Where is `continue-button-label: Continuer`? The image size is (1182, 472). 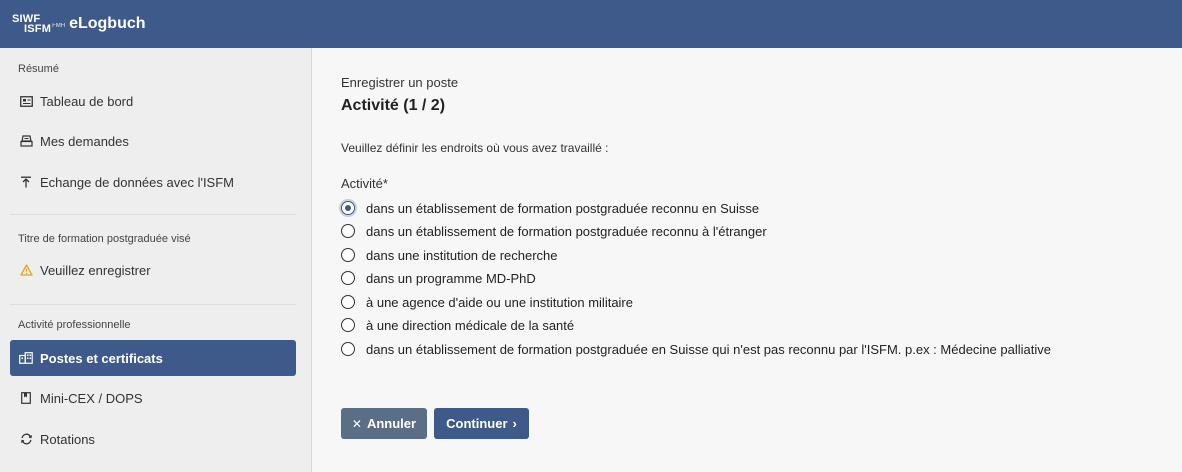 continue-button-label: Continuer is located at coordinates (477, 423).